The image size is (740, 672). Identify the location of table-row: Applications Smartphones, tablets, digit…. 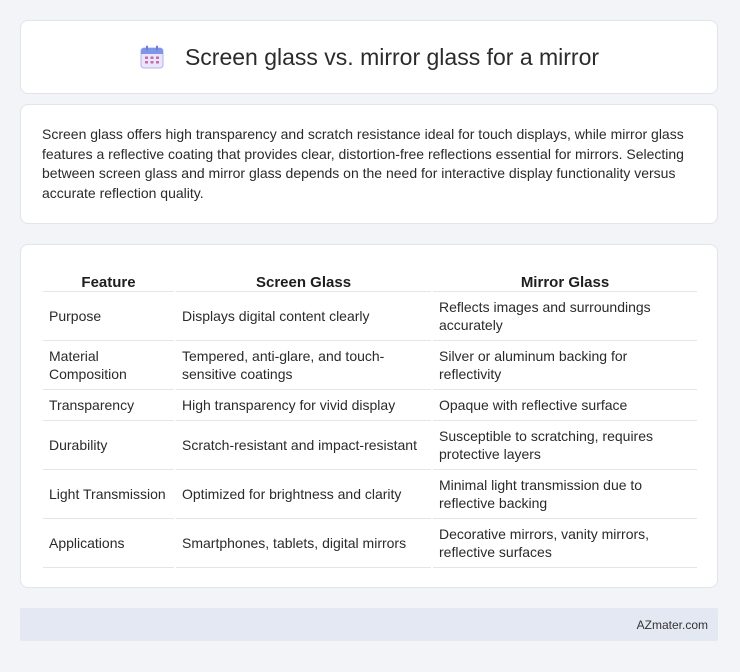
(370, 543).